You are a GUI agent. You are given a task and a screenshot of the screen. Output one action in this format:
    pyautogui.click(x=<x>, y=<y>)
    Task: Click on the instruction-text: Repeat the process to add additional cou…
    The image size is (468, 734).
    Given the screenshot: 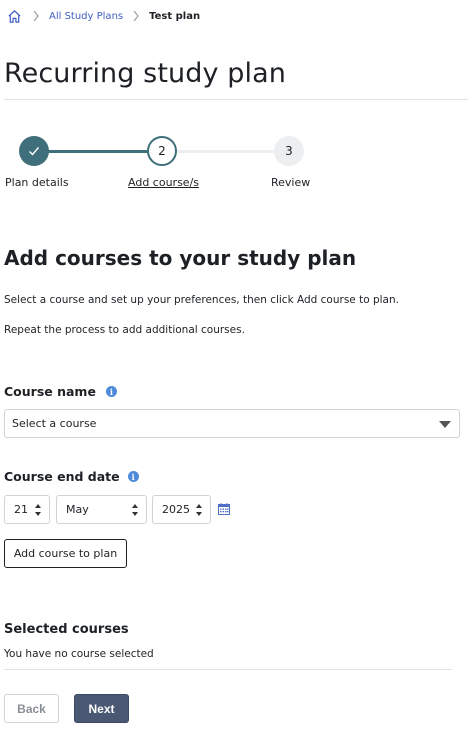 What is the action you would take?
    pyautogui.click(x=124, y=330)
    